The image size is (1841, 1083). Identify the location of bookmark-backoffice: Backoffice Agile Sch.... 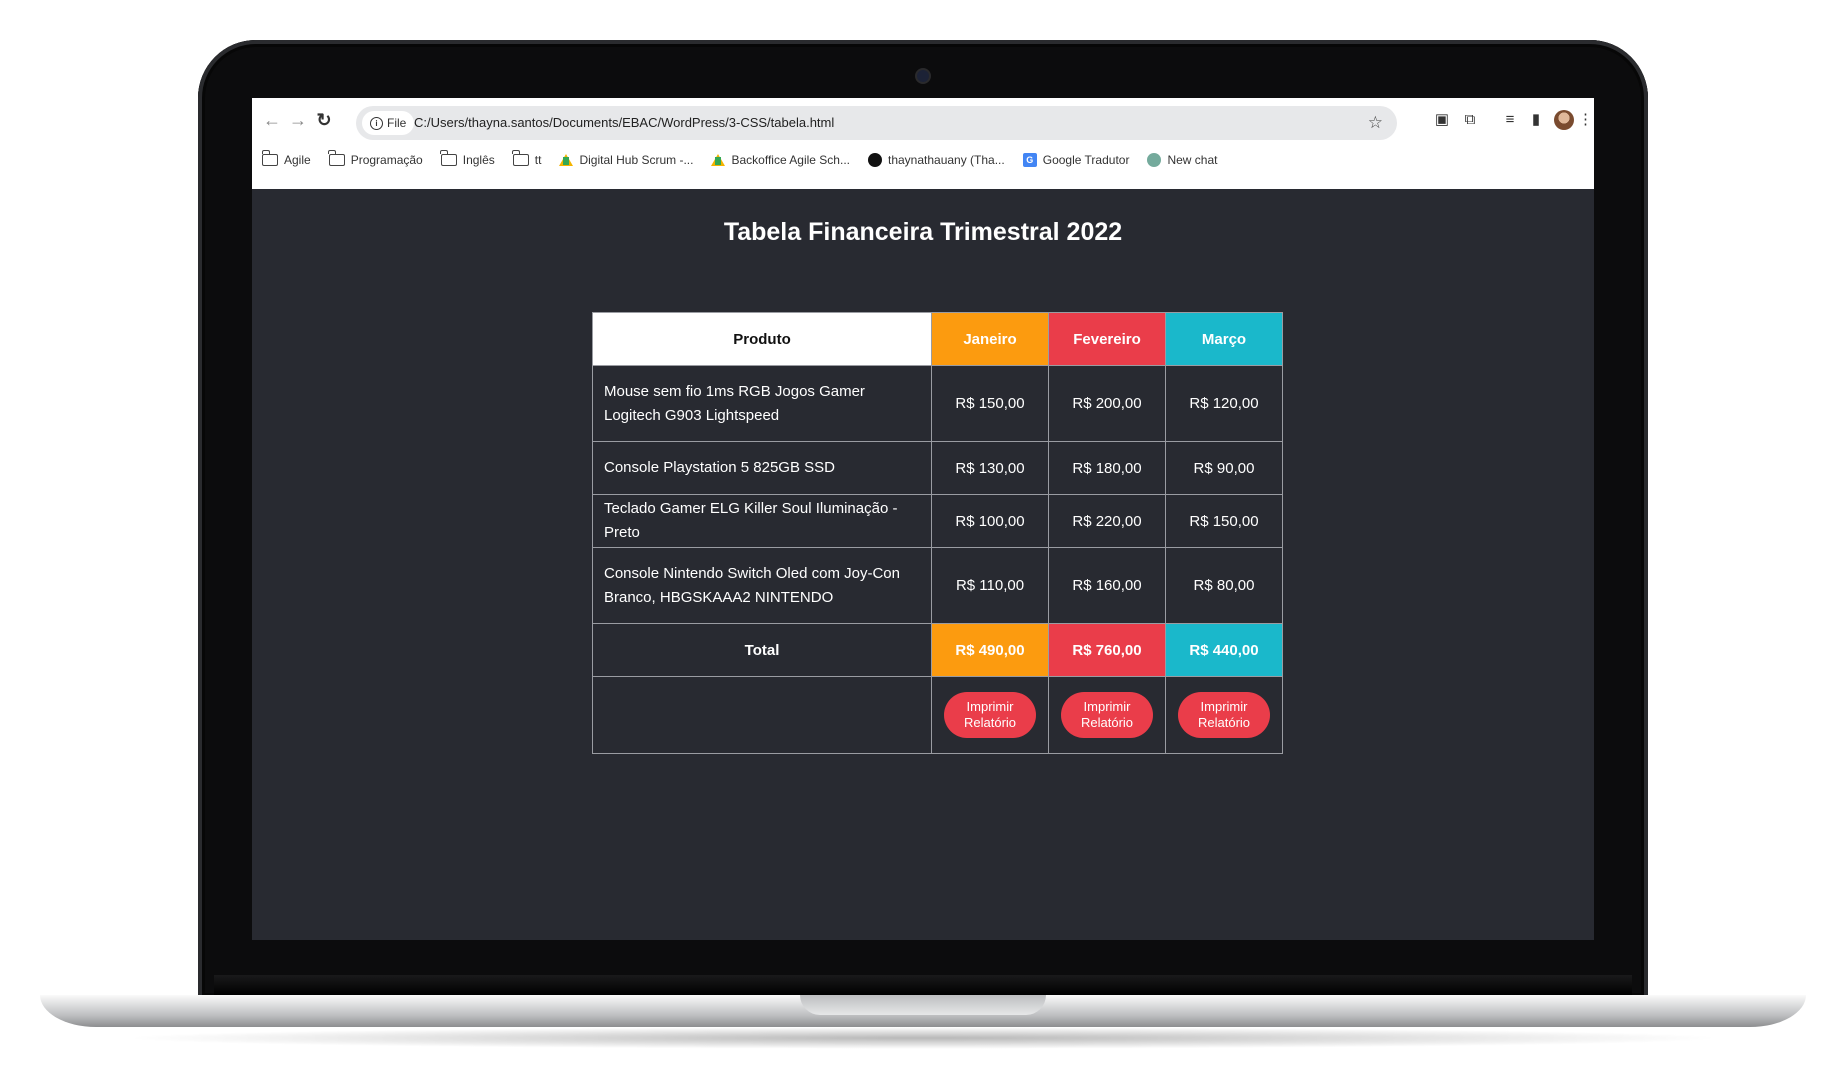
(780, 160).